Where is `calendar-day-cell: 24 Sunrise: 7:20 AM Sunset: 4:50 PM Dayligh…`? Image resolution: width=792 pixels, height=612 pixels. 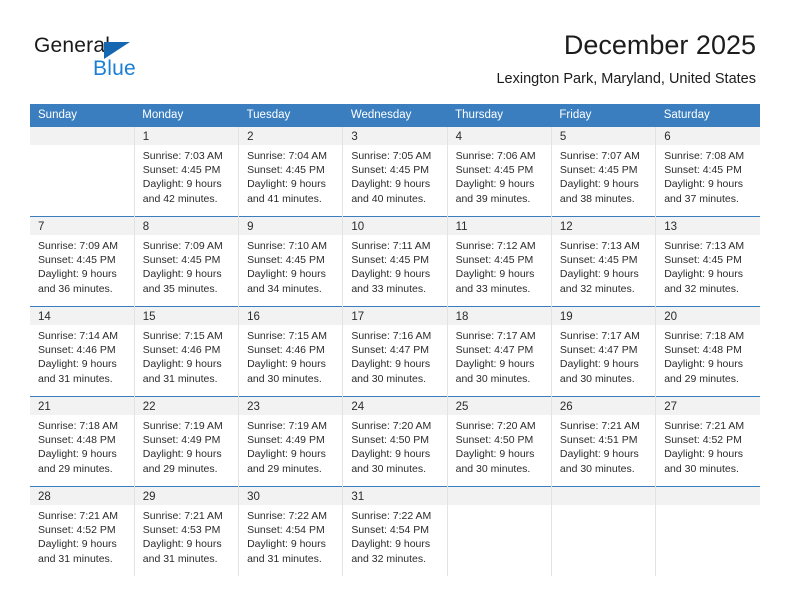 calendar-day-cell: 24 Sunrise: 7:20 AM Sunset: 4:50 PM Dayligh… is located at coordinates (395, 441).